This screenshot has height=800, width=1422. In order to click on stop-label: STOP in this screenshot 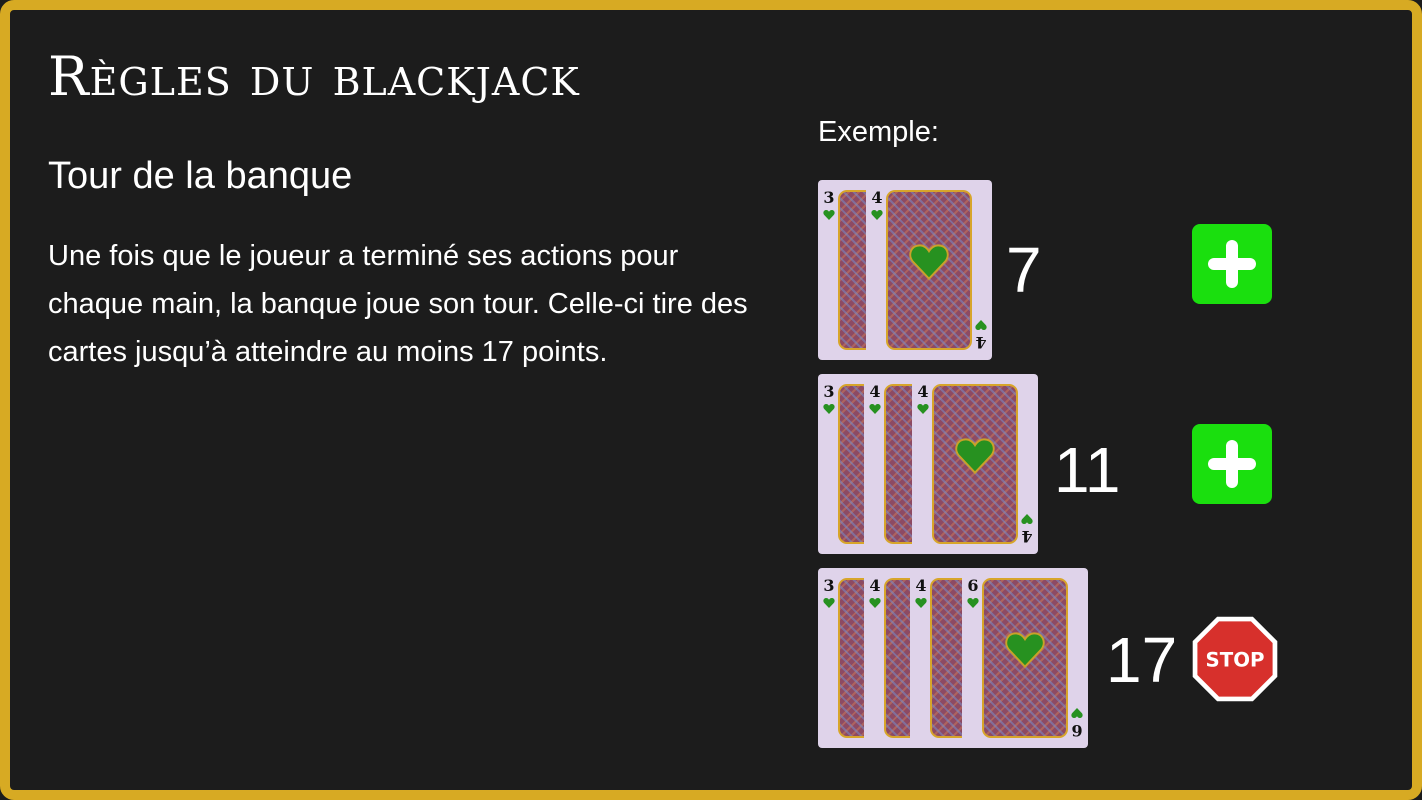, I will do `click(1235, 660)`.